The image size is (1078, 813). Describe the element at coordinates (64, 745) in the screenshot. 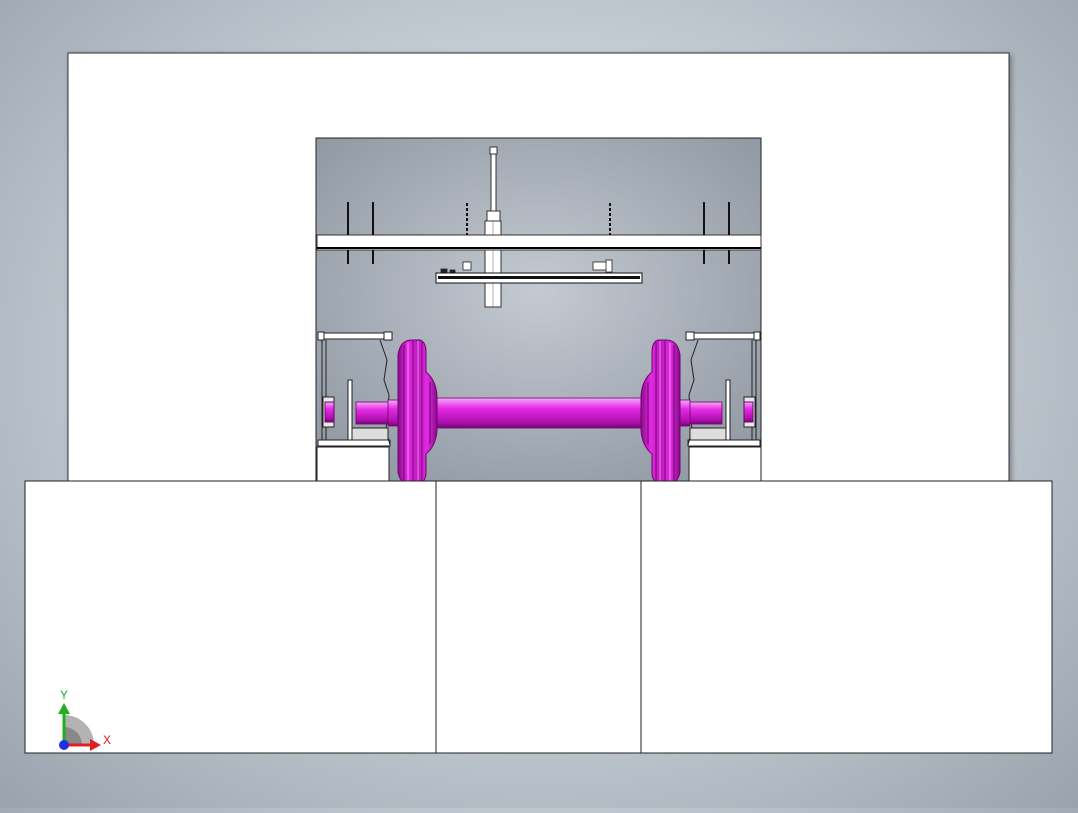

I see `z-axis-dot-icon` at that location.